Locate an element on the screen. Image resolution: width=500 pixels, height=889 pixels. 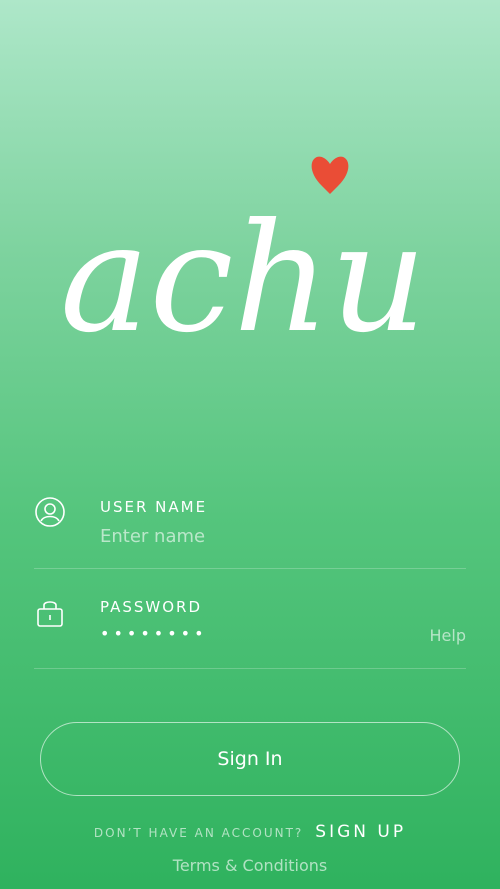
username-divider is located at coordinates (250, 568).